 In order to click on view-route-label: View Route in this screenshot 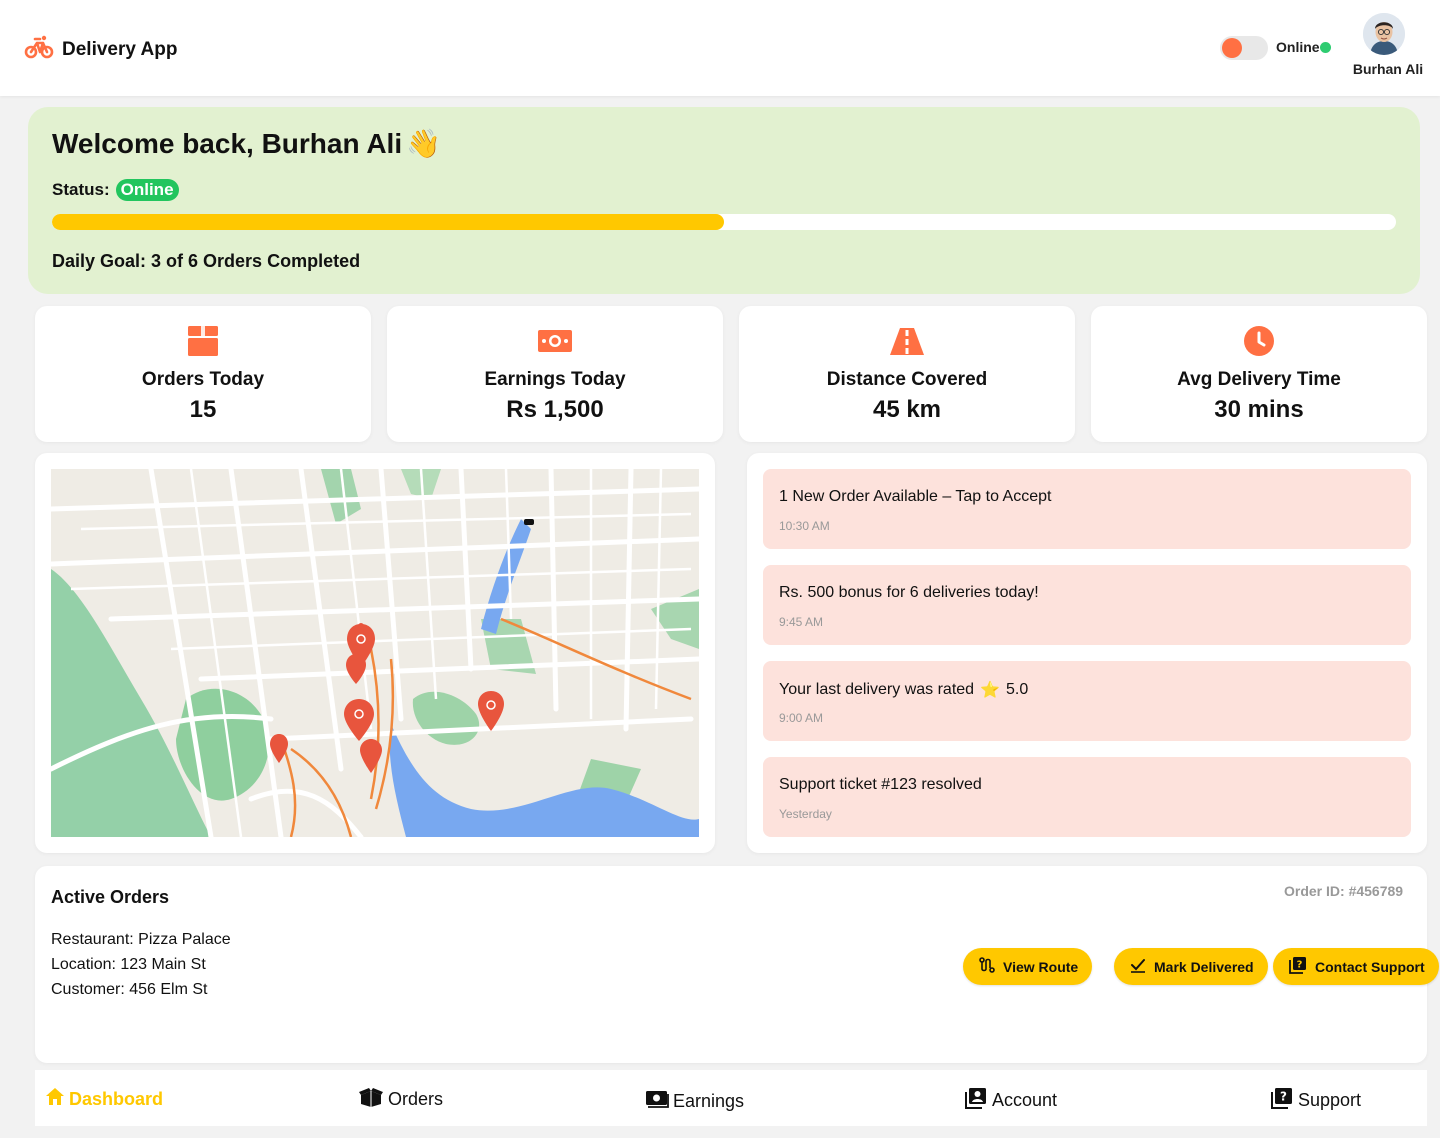, I will do `click(1041, 966)`.